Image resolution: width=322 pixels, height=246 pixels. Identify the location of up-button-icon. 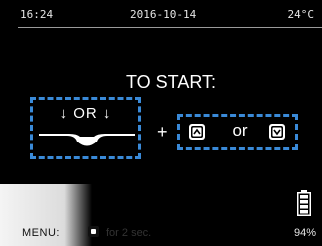
(197, 132).